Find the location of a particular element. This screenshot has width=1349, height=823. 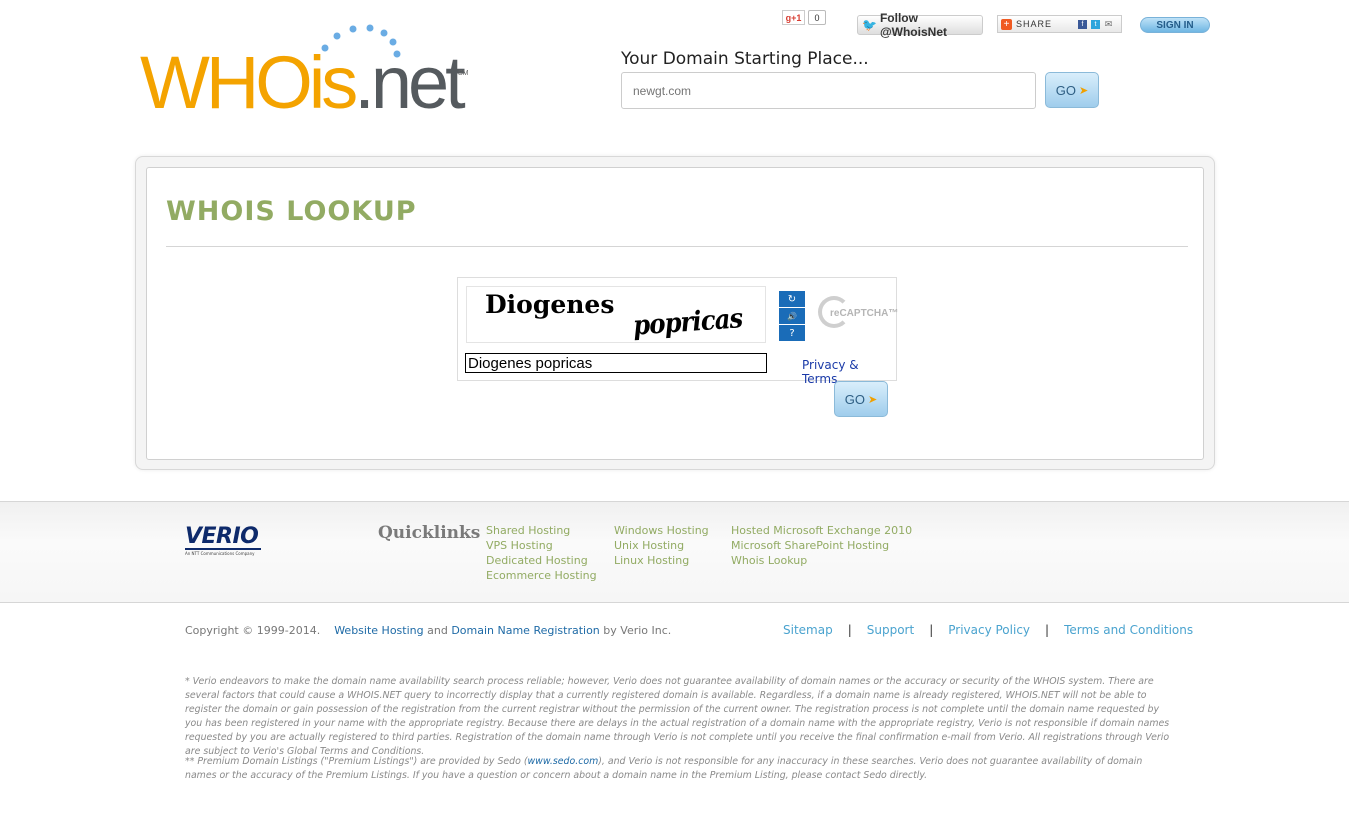

quicklink-dedicated-hosting: Dedicated Hosting is located at coordinates (541, 560).